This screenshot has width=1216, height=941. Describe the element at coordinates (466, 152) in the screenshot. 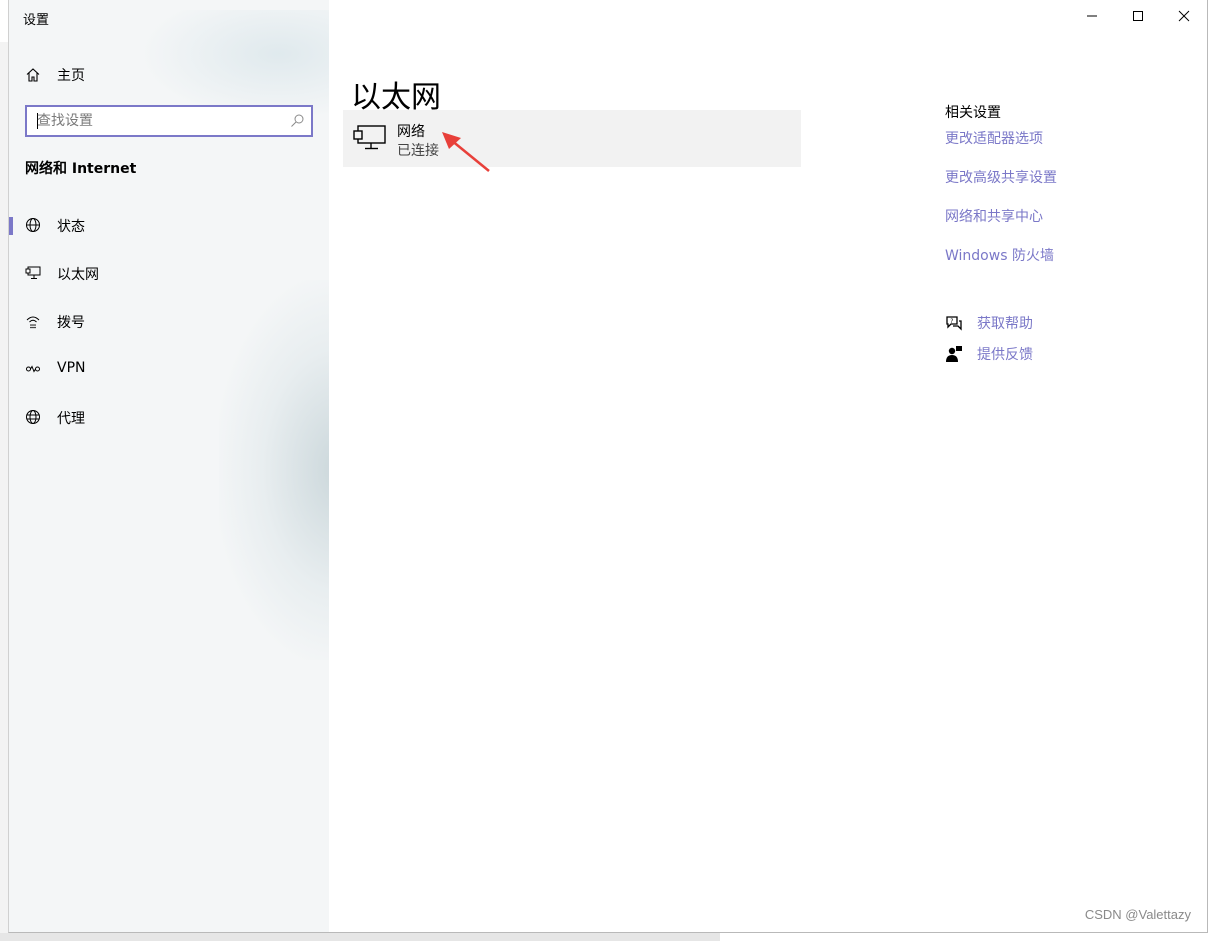

I see `red-arrow-annotation` at that location.